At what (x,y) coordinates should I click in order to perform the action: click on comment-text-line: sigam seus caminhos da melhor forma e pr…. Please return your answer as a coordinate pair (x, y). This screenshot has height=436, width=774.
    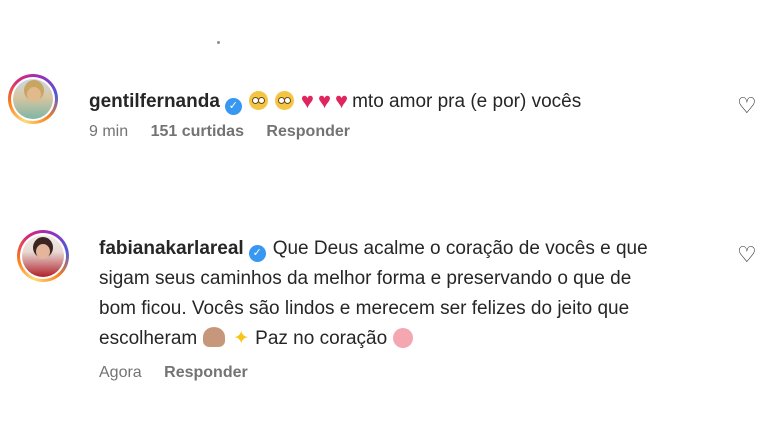
    Looking at the image, I should click on (365, 278).